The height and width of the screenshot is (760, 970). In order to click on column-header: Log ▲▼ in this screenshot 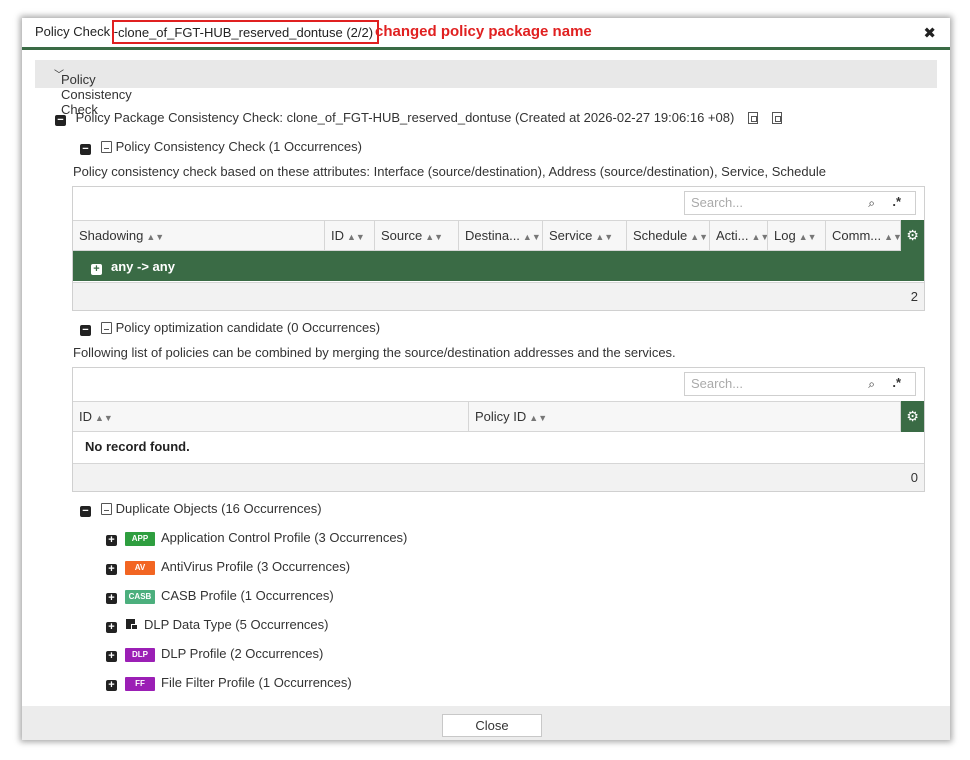, I will do `click(797, 235)`.